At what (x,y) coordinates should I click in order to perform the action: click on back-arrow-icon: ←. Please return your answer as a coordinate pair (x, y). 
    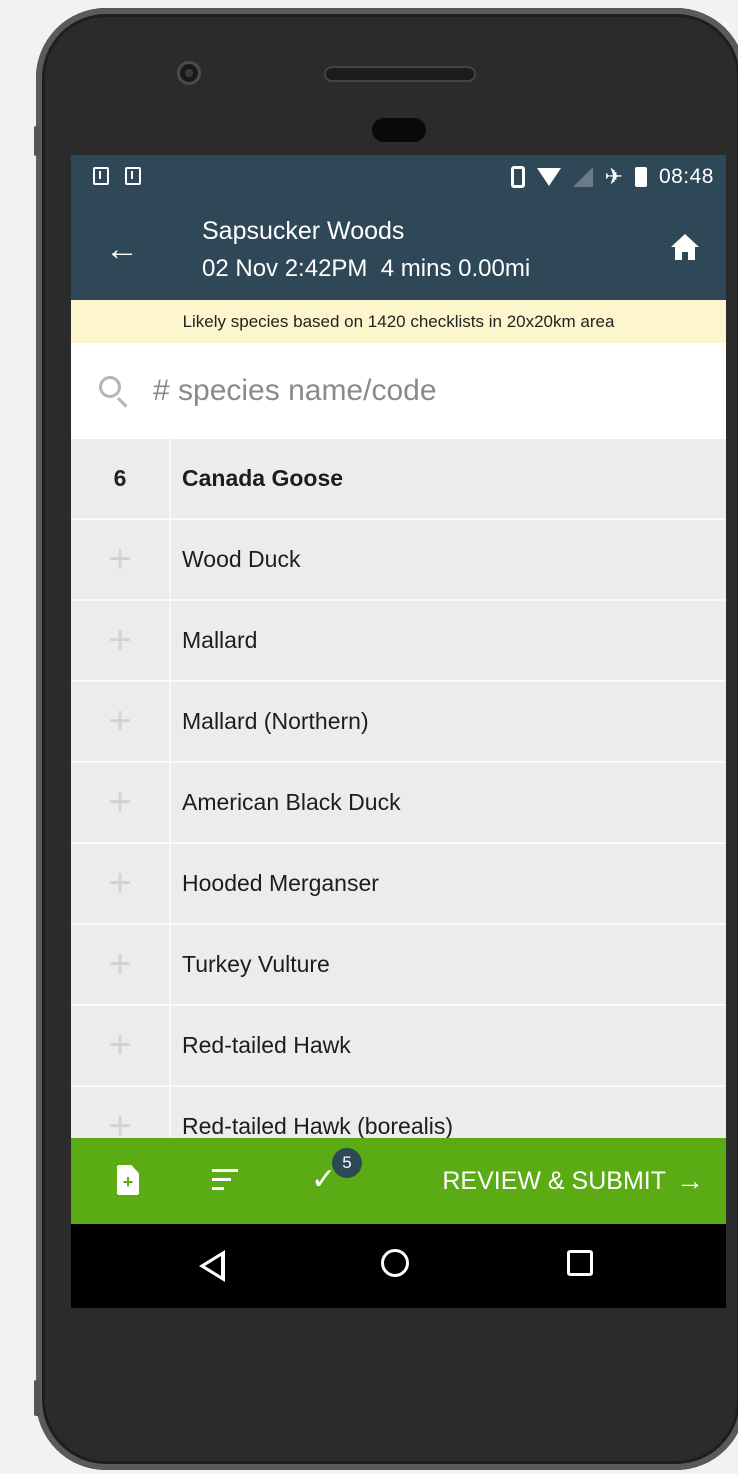
    Looking at the image, I should click on (122, 249).